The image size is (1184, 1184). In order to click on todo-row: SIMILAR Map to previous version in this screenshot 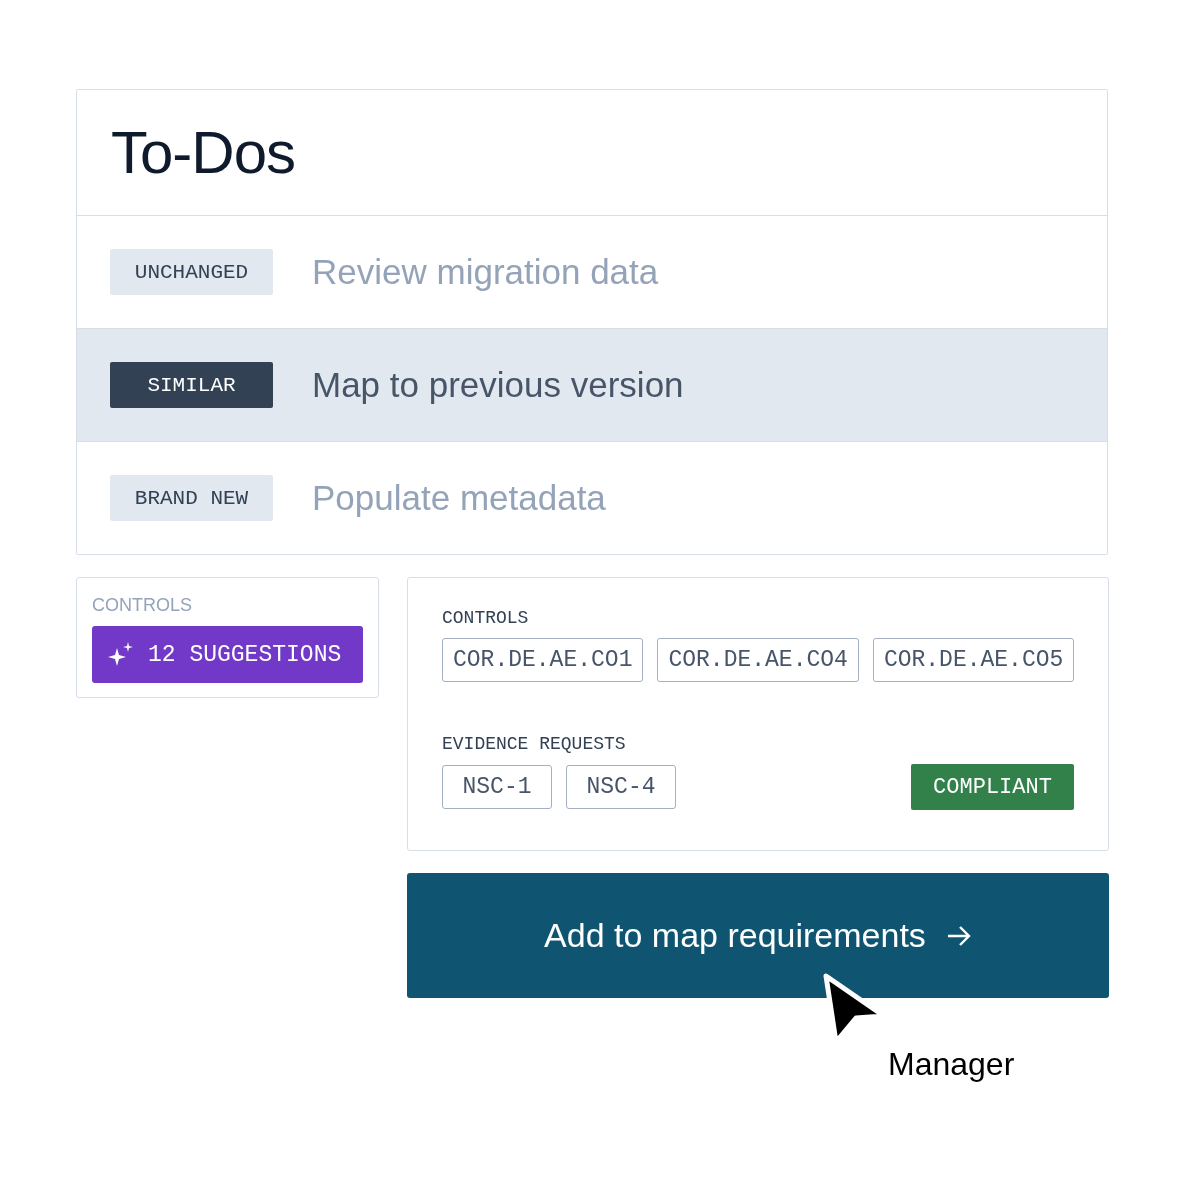, I will do `click(592, 385)`.